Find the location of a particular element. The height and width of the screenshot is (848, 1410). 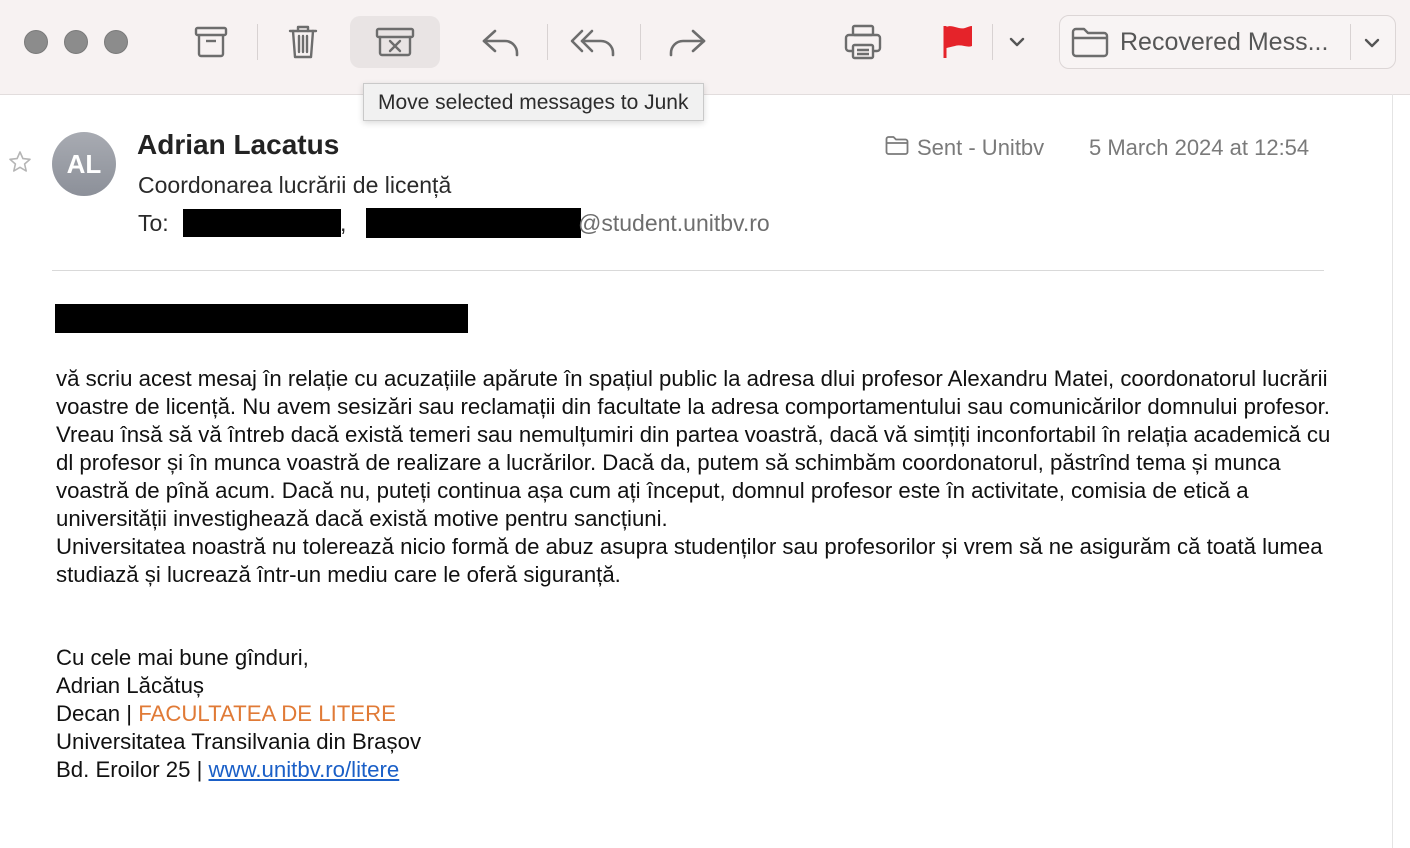

reply-all-icon is located at coordinates (593, 42).